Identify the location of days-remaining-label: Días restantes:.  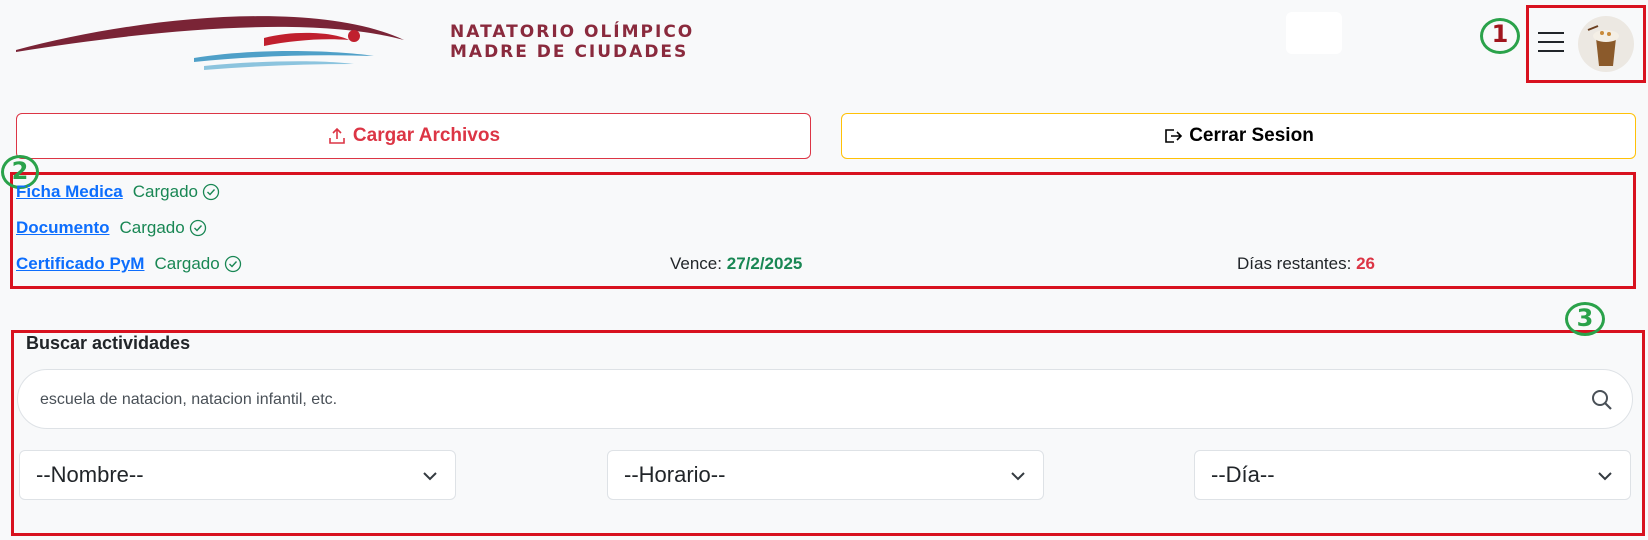
(1294, 263).